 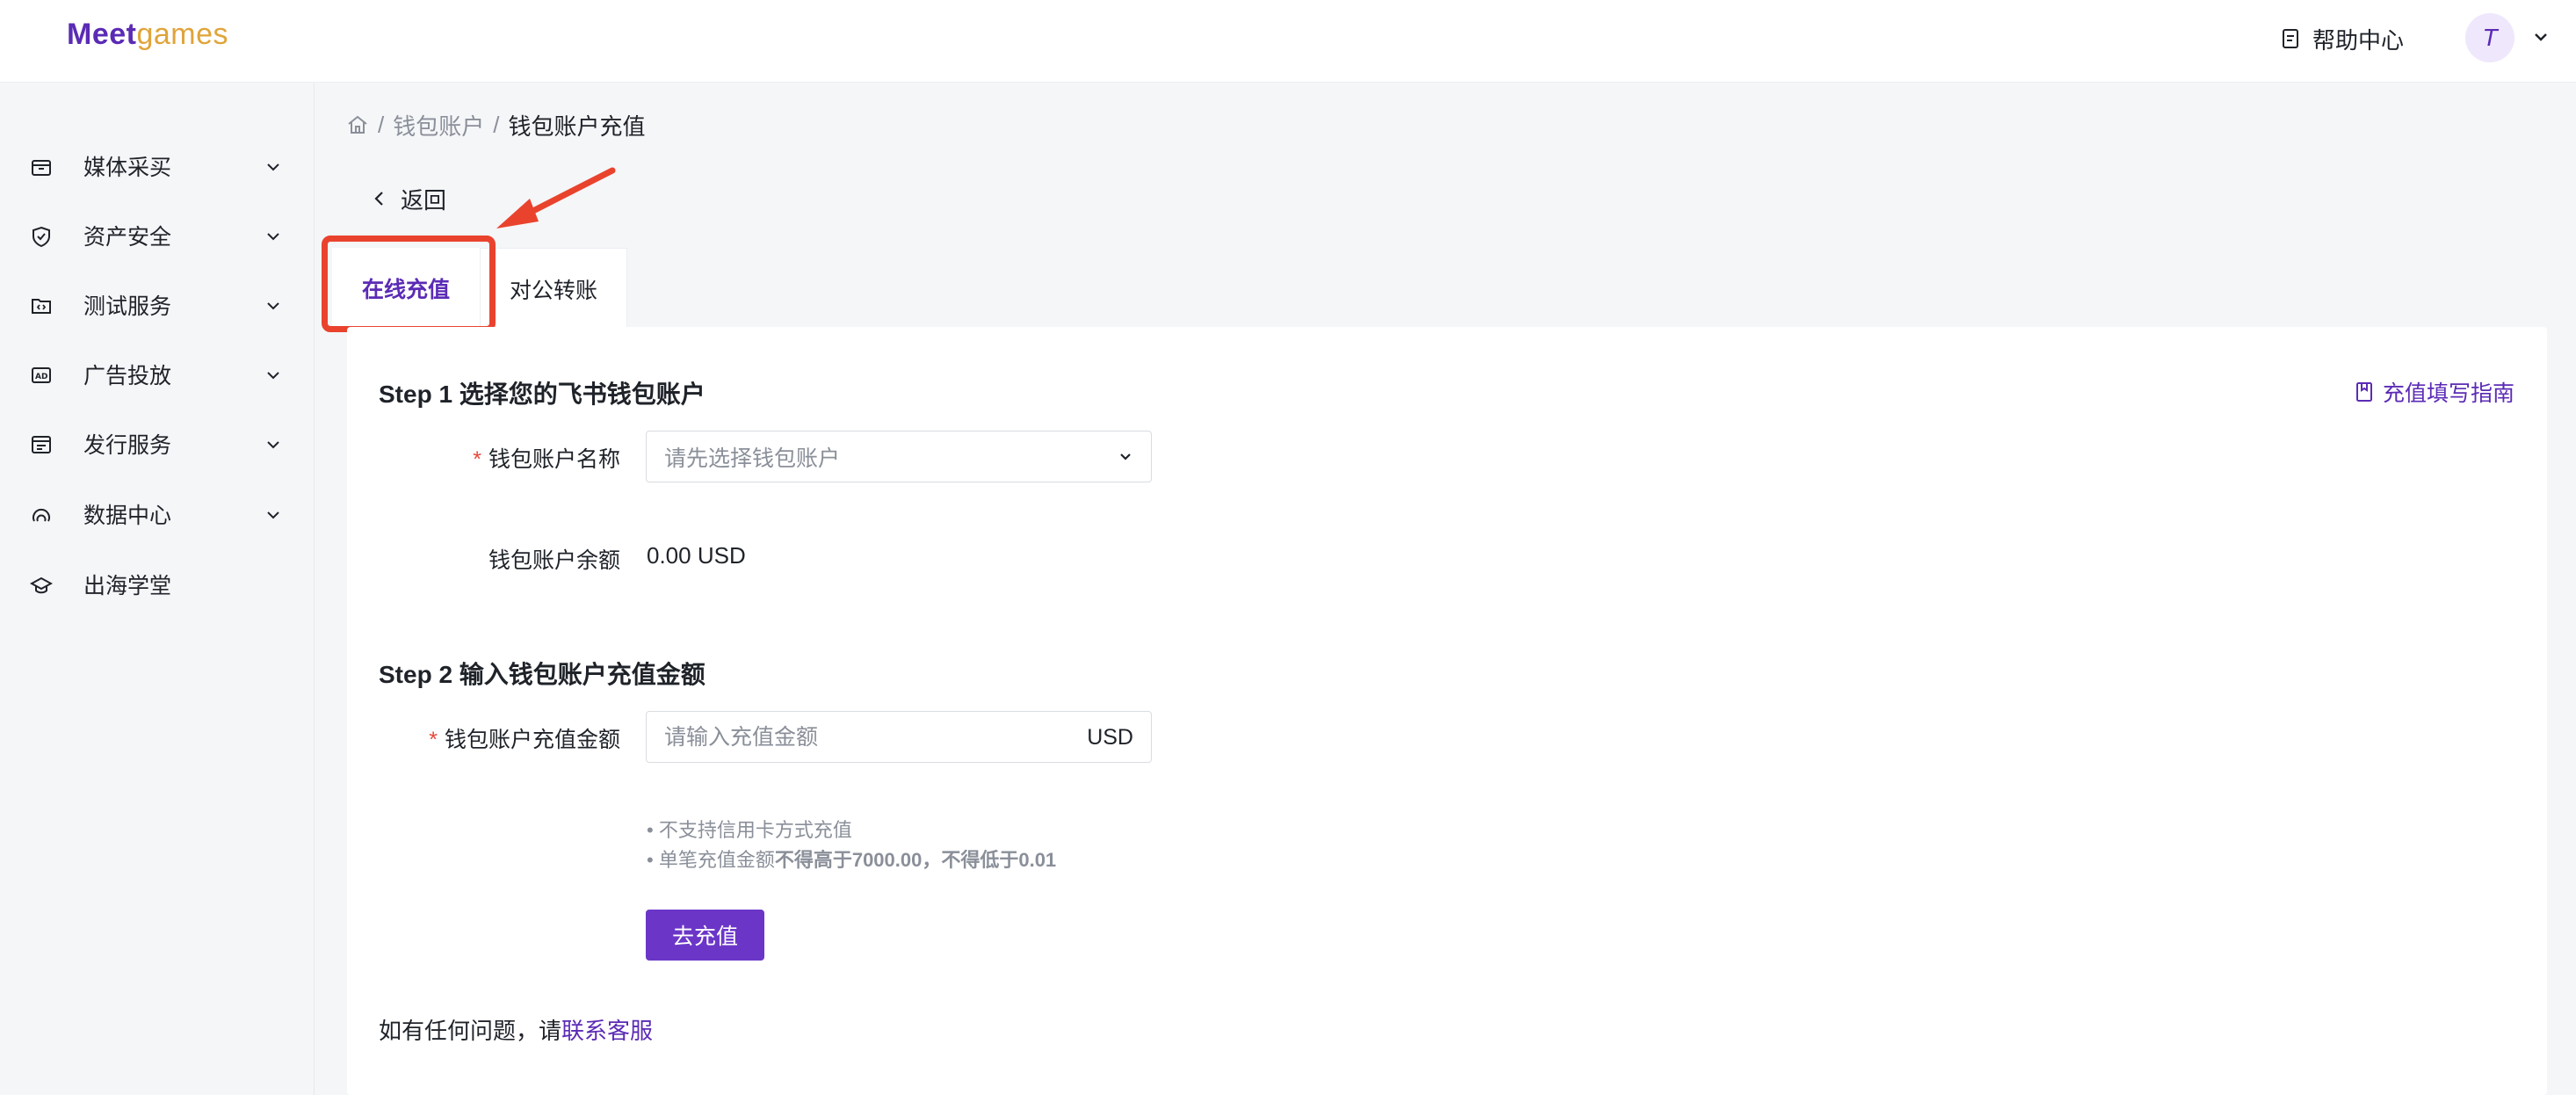 I want to click on ad-icon: AD, so click(x=41, y=375).